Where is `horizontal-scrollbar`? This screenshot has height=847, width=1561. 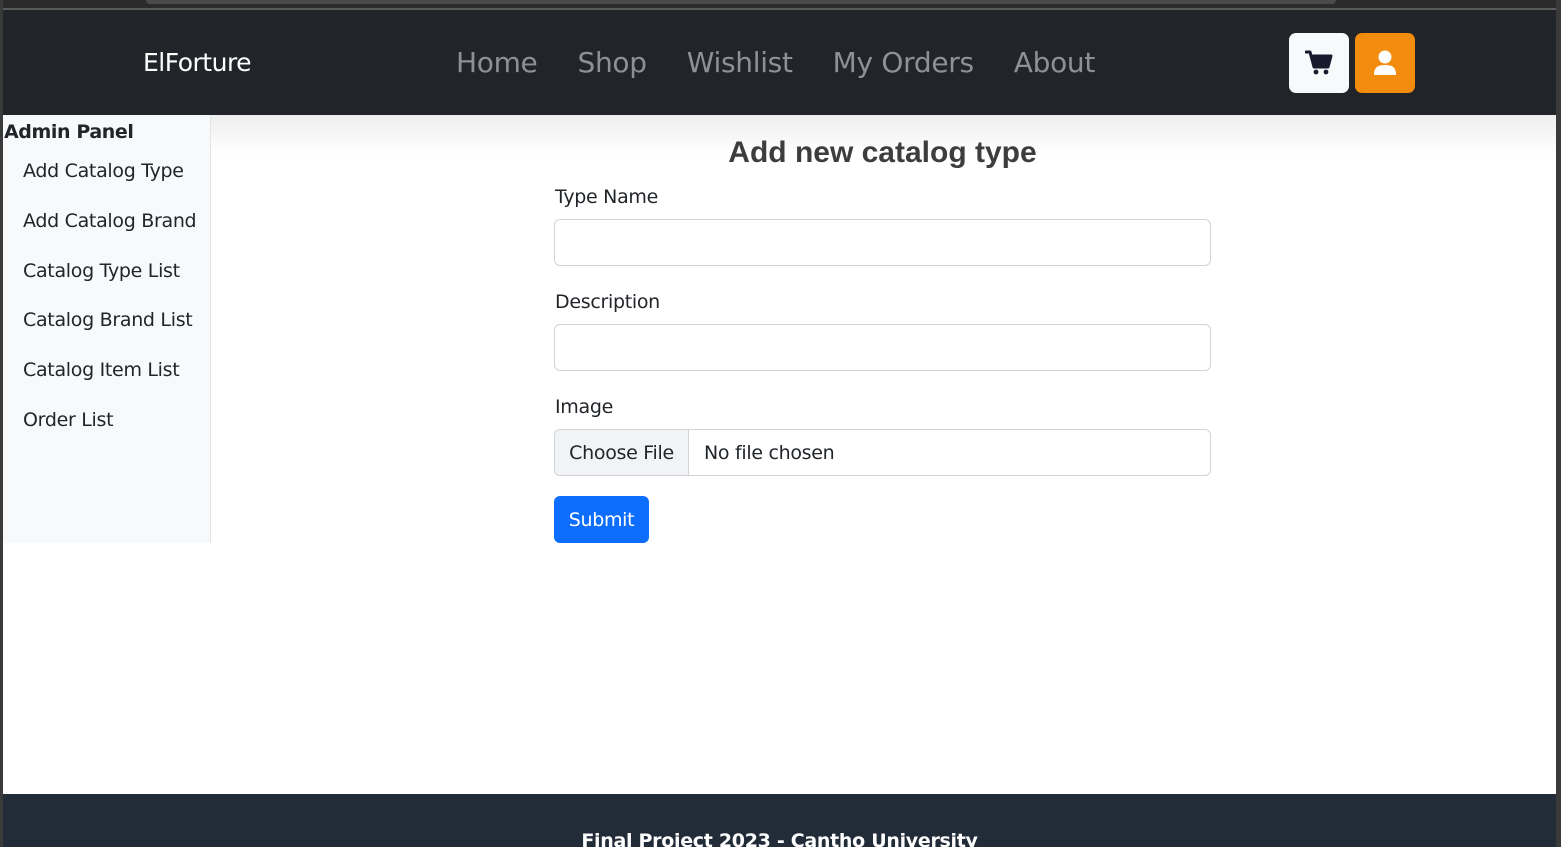 horizontal-scrollbar is located at coordinates (741, 2).